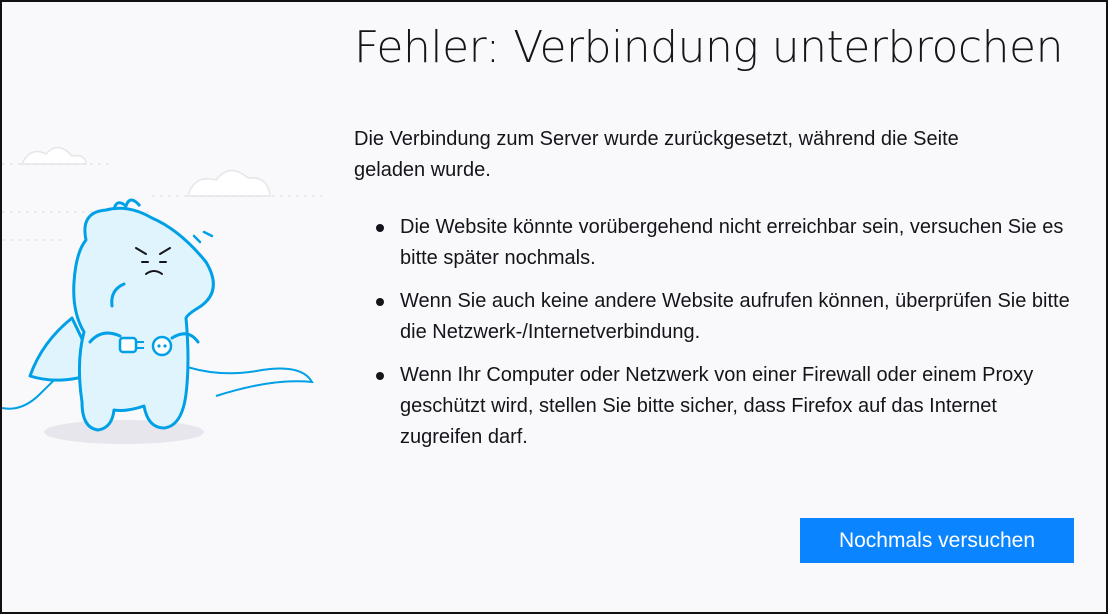  Describe the element at coordinates (708, 47) in the screenshot. I see `page-title: Fehler: Verbindung unterbrochen` at that location.